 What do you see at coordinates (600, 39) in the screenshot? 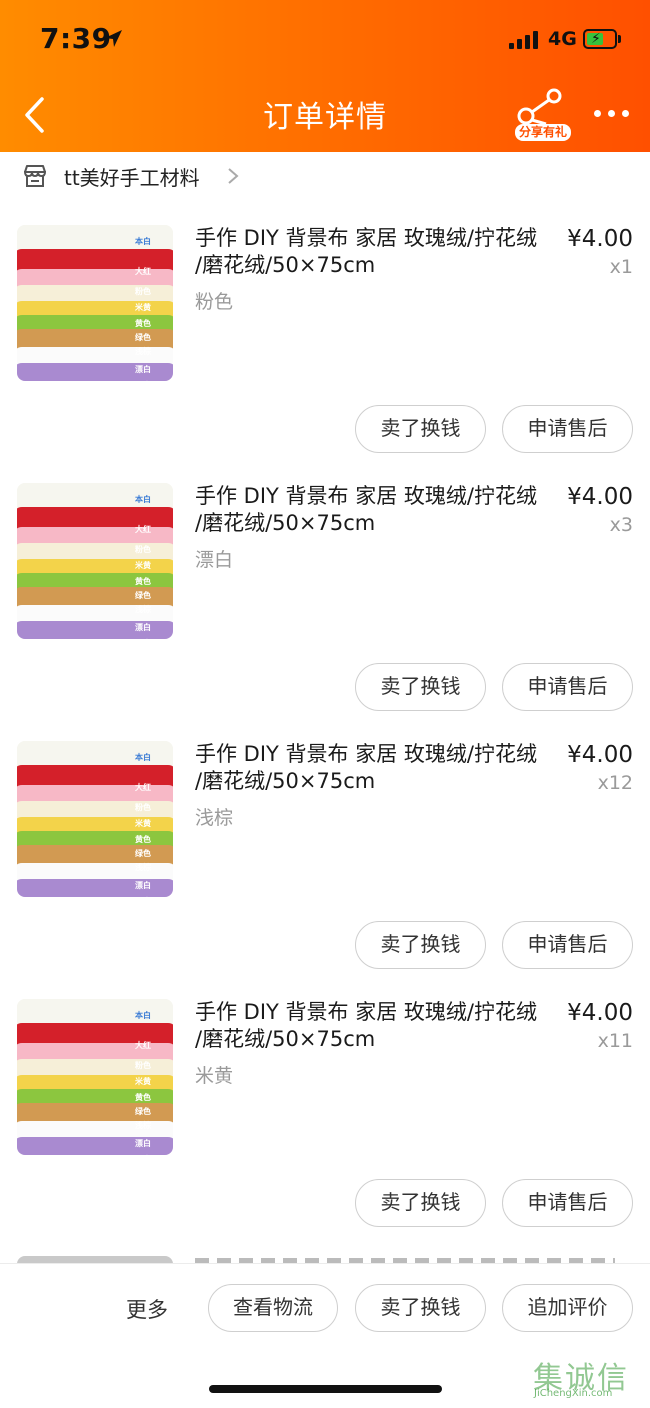
I see `battery-icon: ⚡` at bounding box center [600, 39].